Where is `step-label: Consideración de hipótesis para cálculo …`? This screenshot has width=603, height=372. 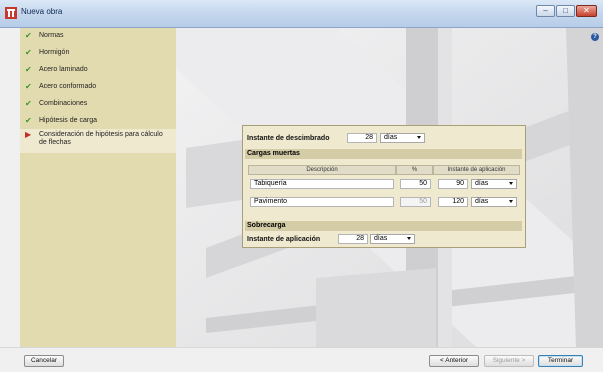 step-label: Consideración de hipótesis para cálculo … is located at coordinates (101, 138).